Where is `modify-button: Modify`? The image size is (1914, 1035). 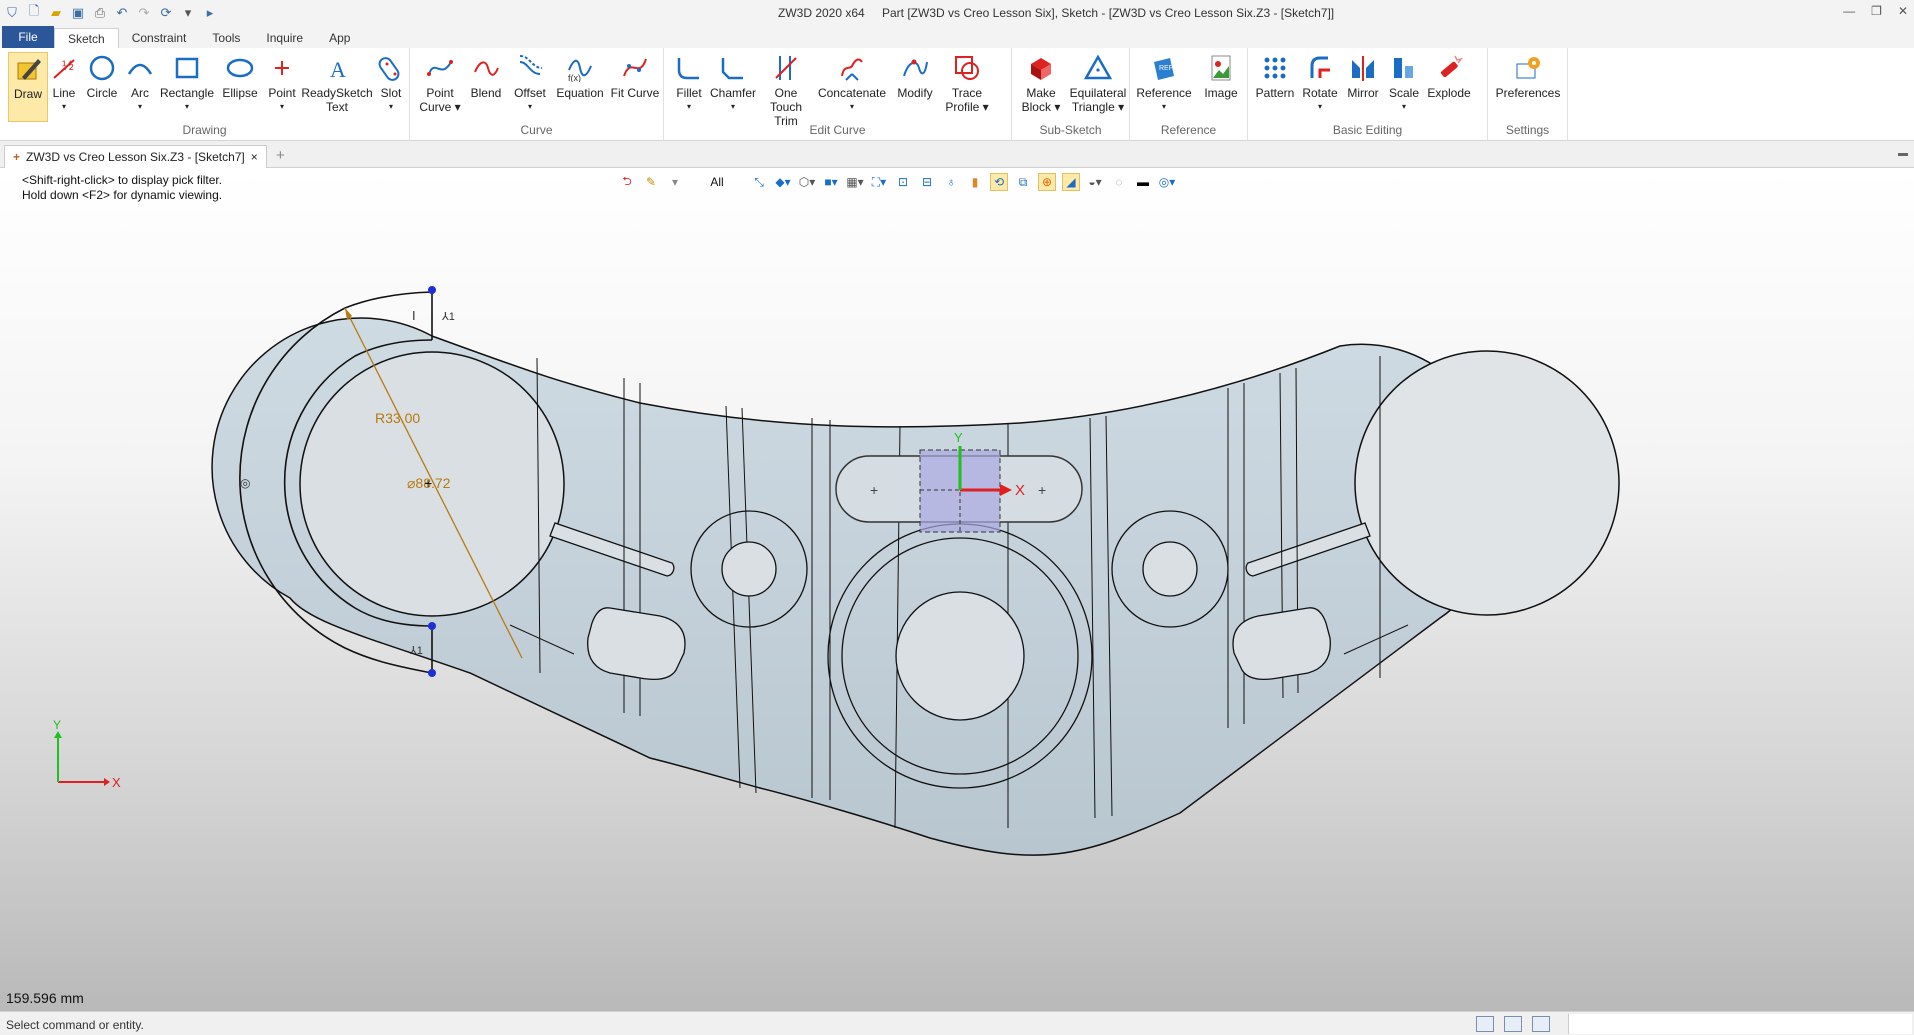
modify-button: Modify is located at coordinates (915, 76).